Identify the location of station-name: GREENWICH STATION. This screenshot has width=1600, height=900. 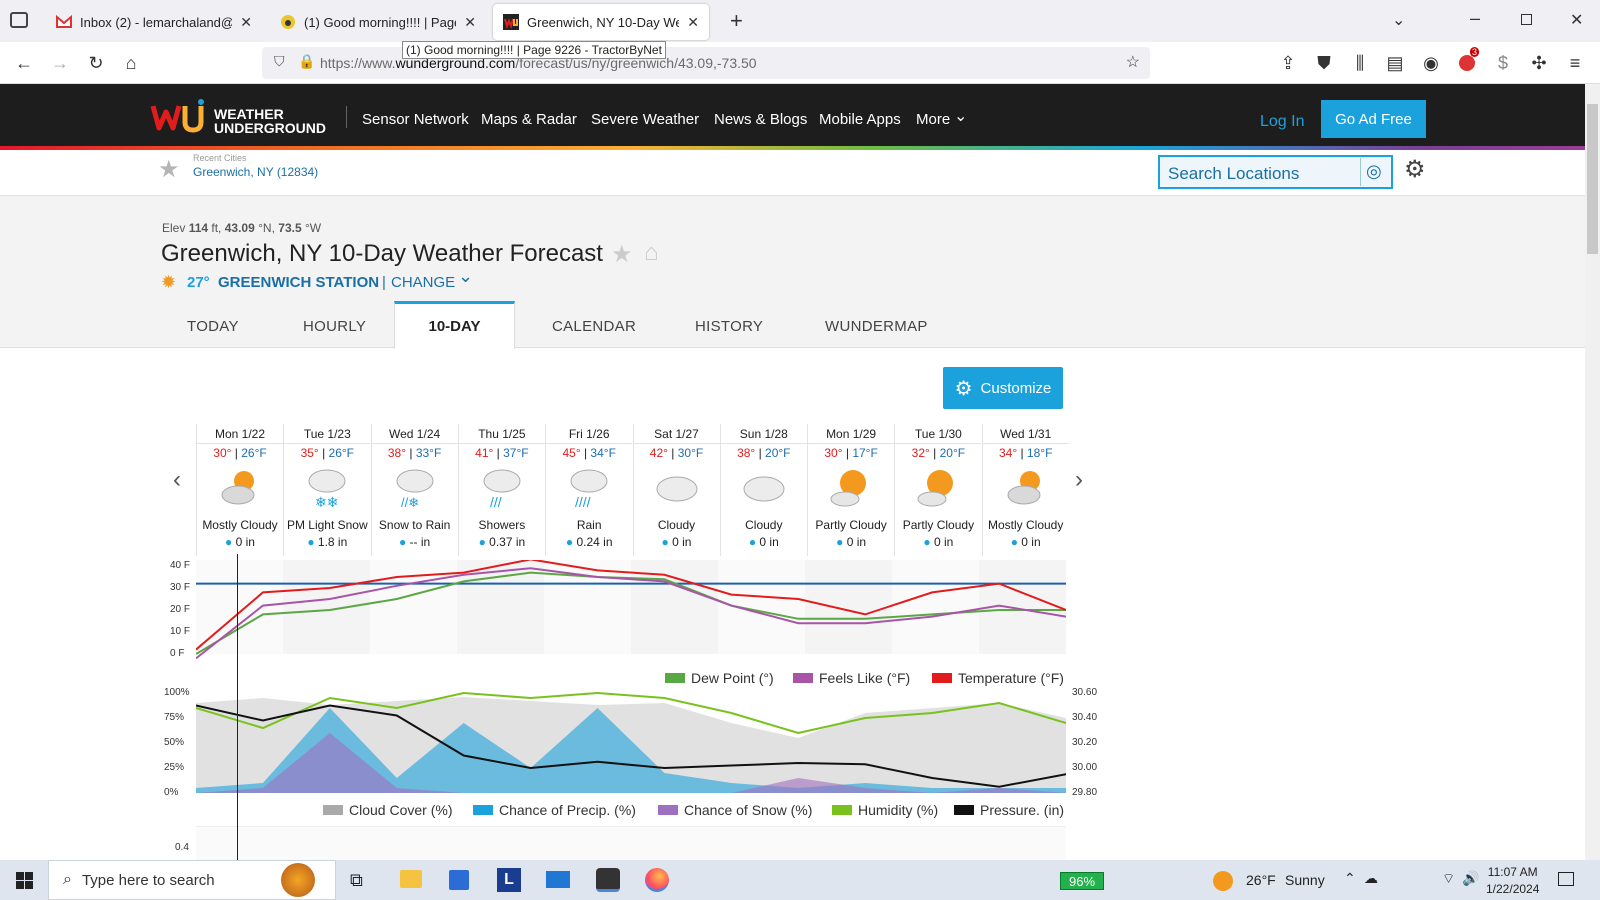
(298, 282).